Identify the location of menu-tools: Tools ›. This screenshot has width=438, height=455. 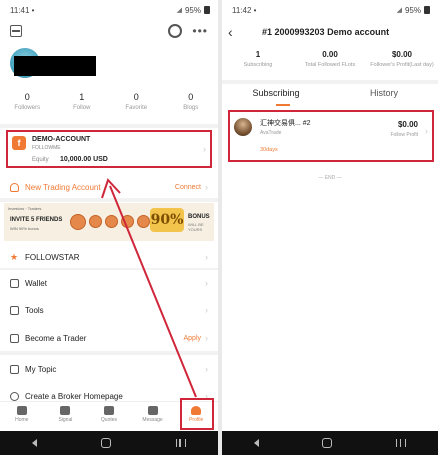
(109, 310).